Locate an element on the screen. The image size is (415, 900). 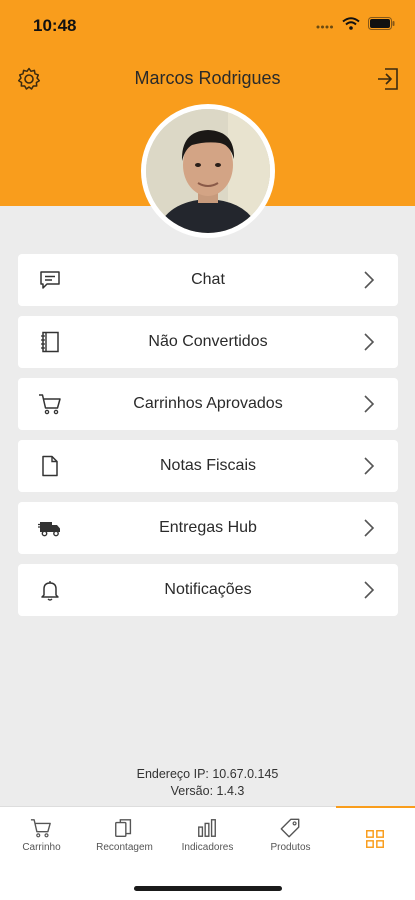
home-indicator is located at coordinates (208, 888).